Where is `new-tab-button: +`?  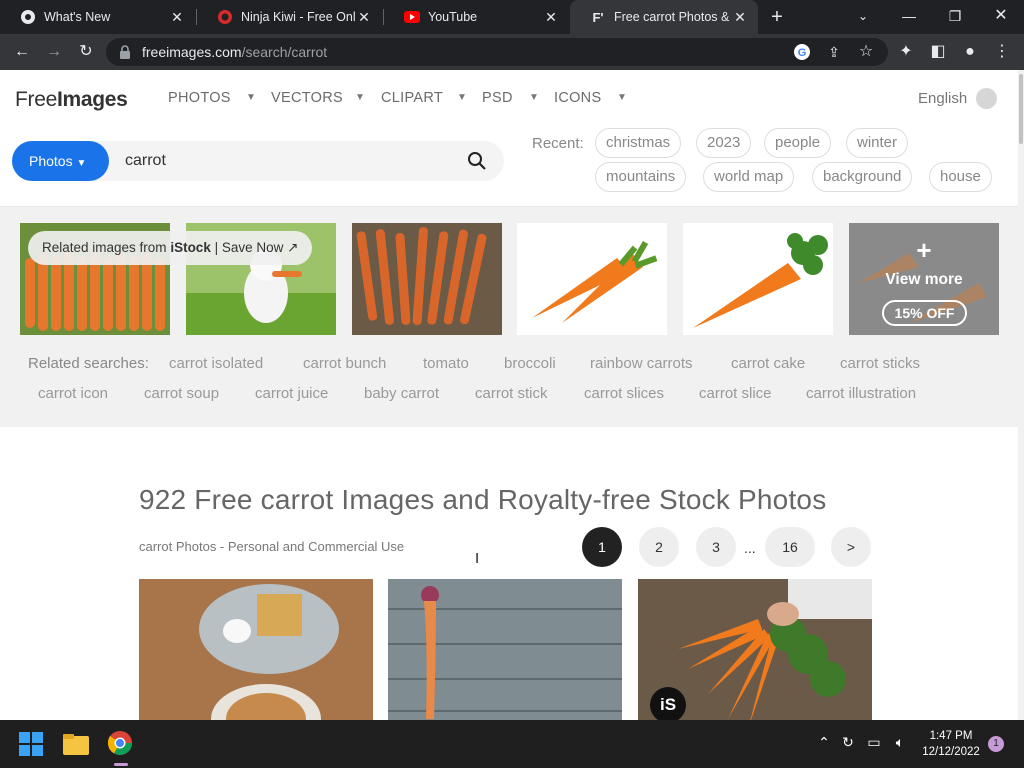
new-tab-button: + is located at coordinates (777, 17).